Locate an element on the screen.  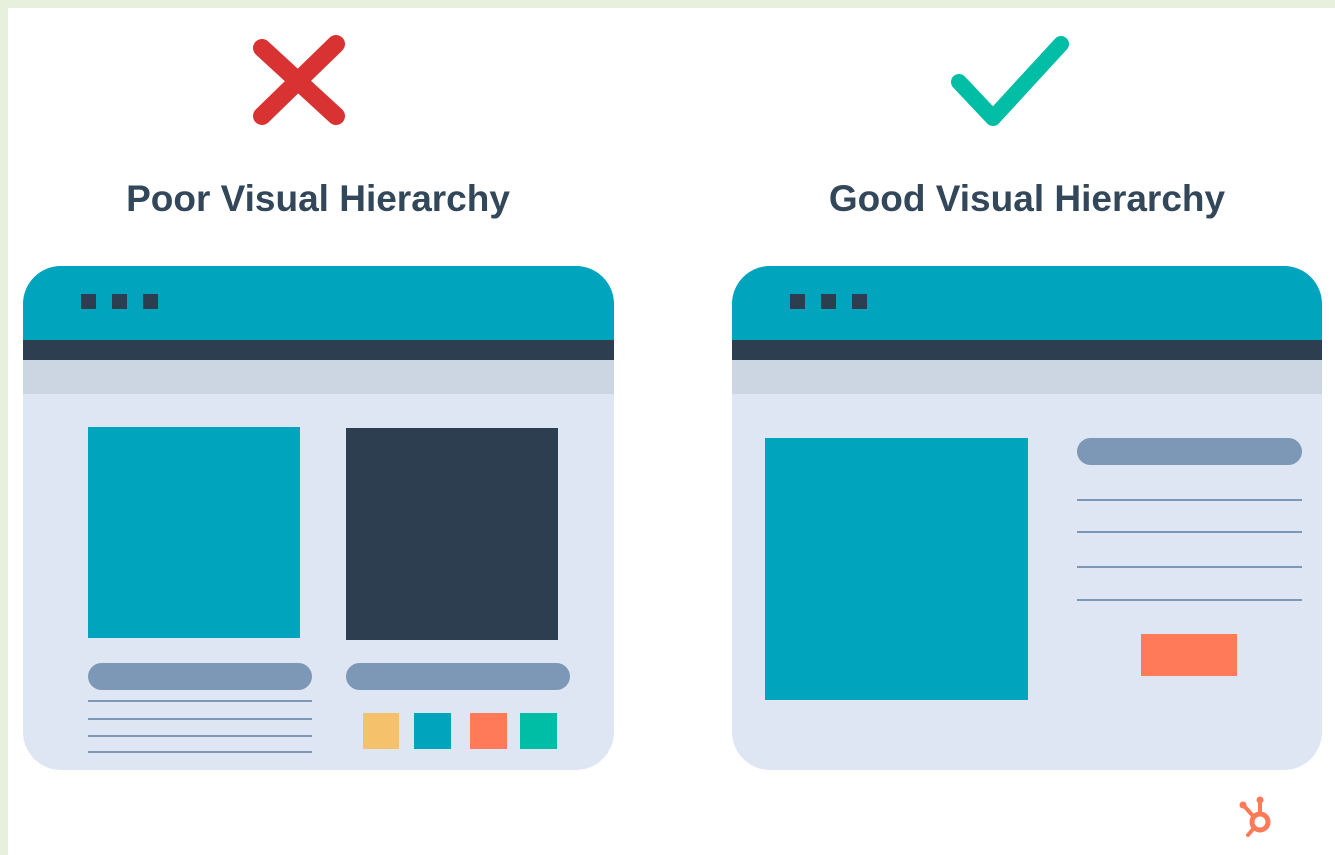
hubspot-sprocket-icon is located at coordinates (1255, 816).